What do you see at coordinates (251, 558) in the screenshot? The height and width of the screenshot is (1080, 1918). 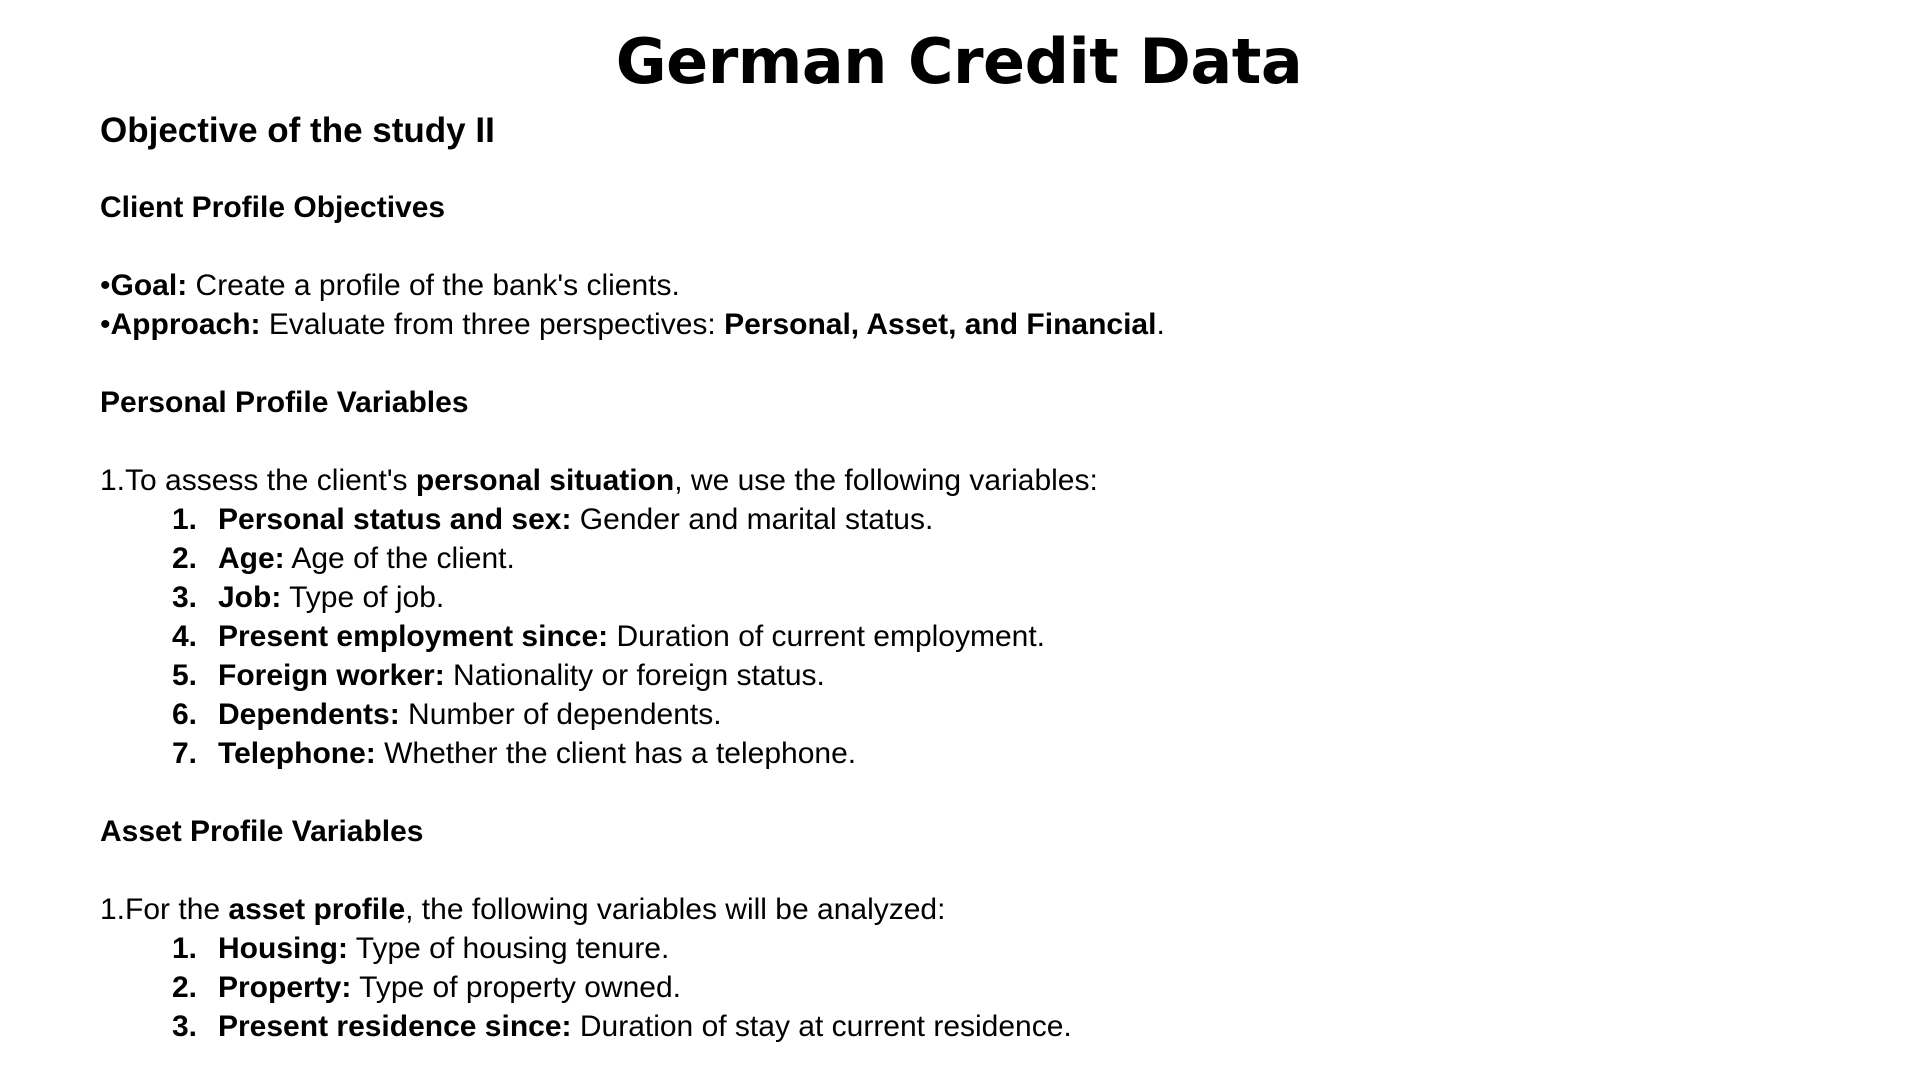 I see `variable-label: Age:` at bounding box center [251, 558].